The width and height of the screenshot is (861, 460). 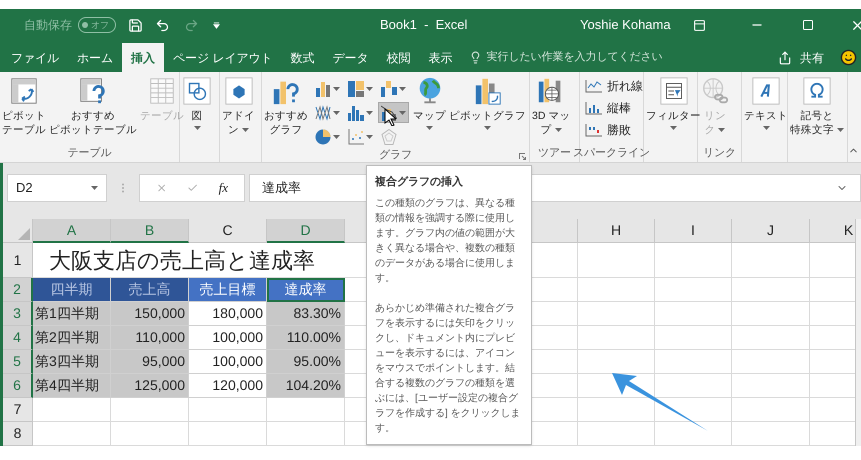 I want to click on omega-icon, so click(x=817, y=91).